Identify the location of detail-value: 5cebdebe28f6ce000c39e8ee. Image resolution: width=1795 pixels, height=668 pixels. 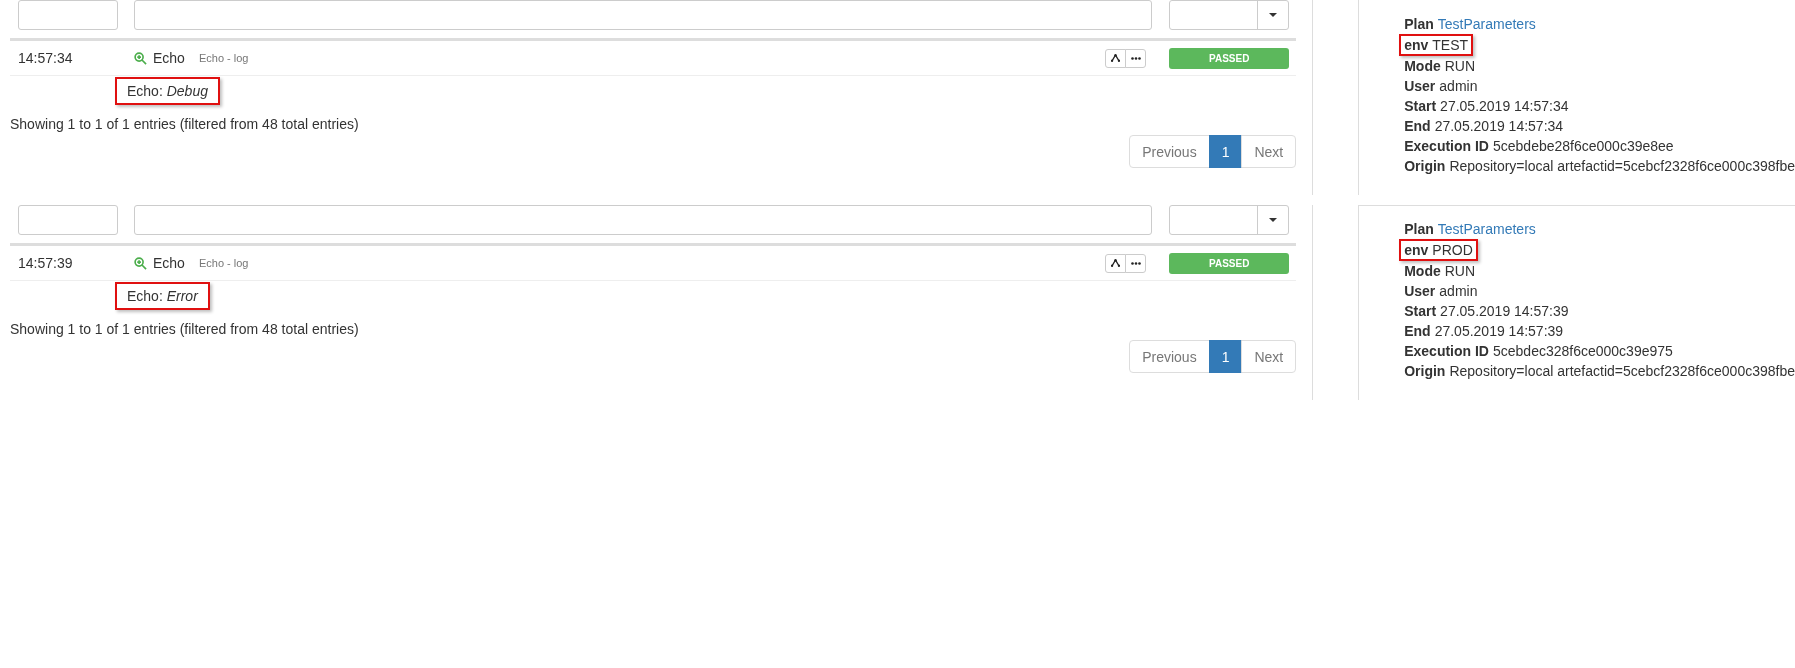
(1583, 146).